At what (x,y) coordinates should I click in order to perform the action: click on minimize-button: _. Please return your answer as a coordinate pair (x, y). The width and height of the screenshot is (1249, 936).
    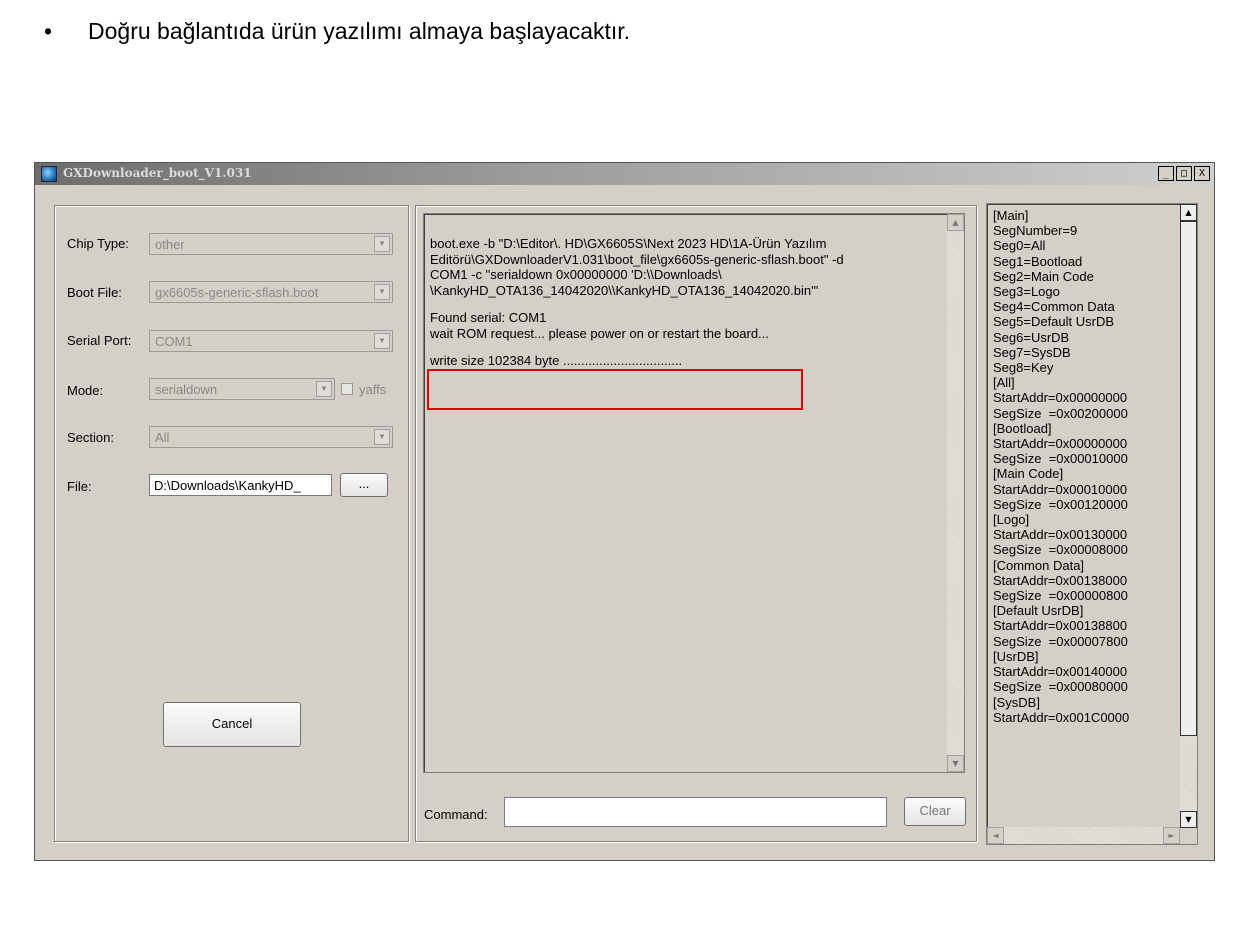
    Looking at the image, I should click on (1166, 173).